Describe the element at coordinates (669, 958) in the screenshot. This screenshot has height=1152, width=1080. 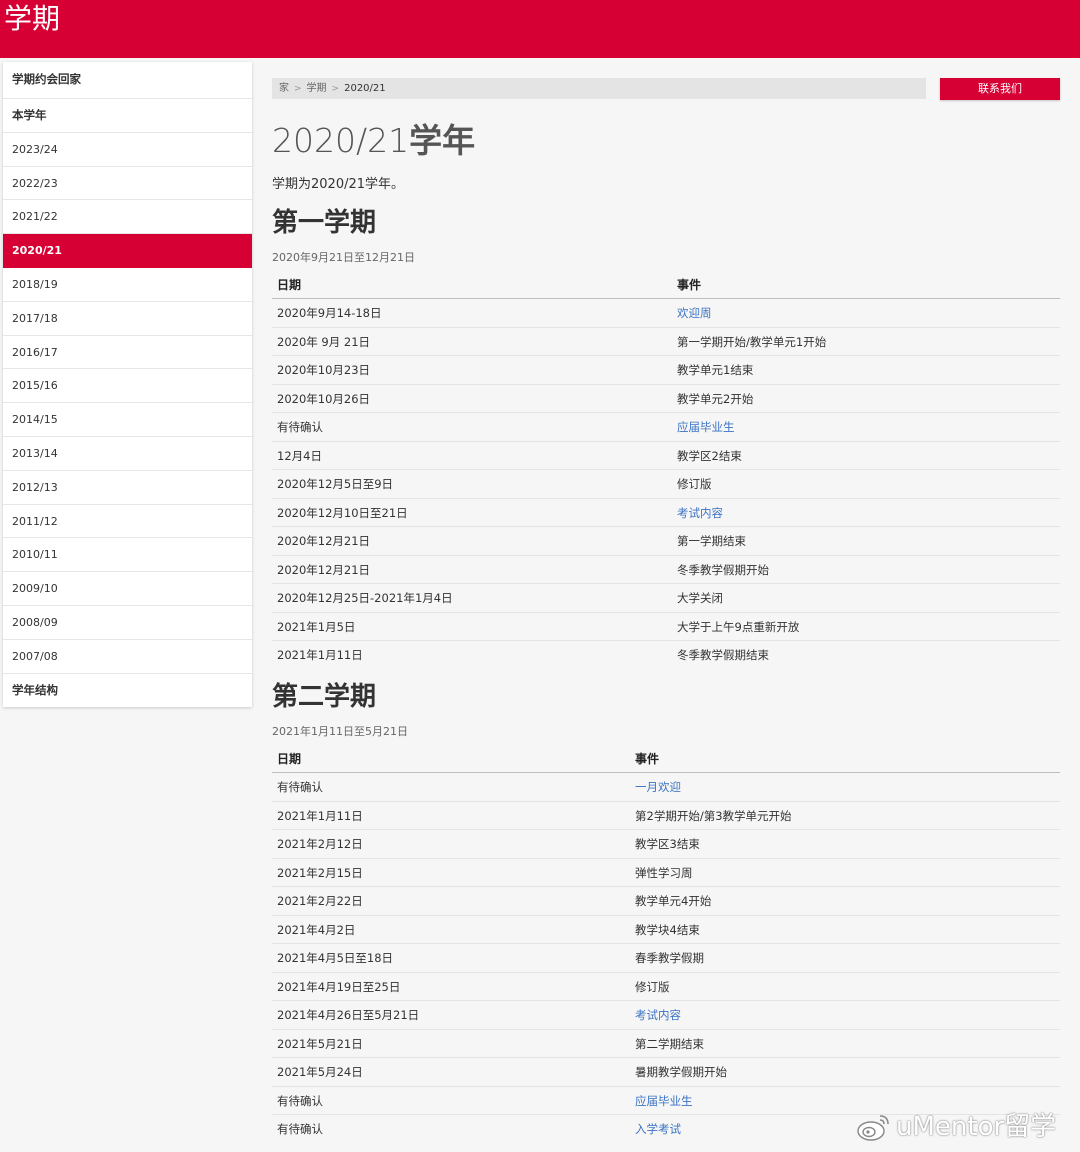
I see `event-cell: 春季教学假期` at that location.